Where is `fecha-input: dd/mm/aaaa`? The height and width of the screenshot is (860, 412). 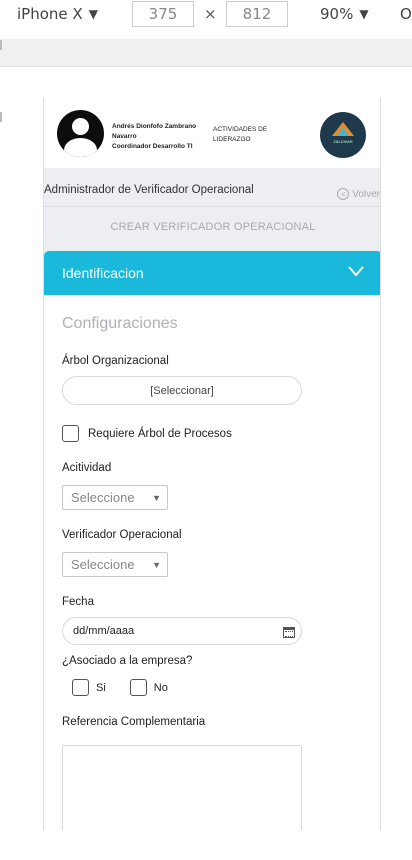
fecha-input: dd/mm/aaaa is located at coordinates (182, 631).